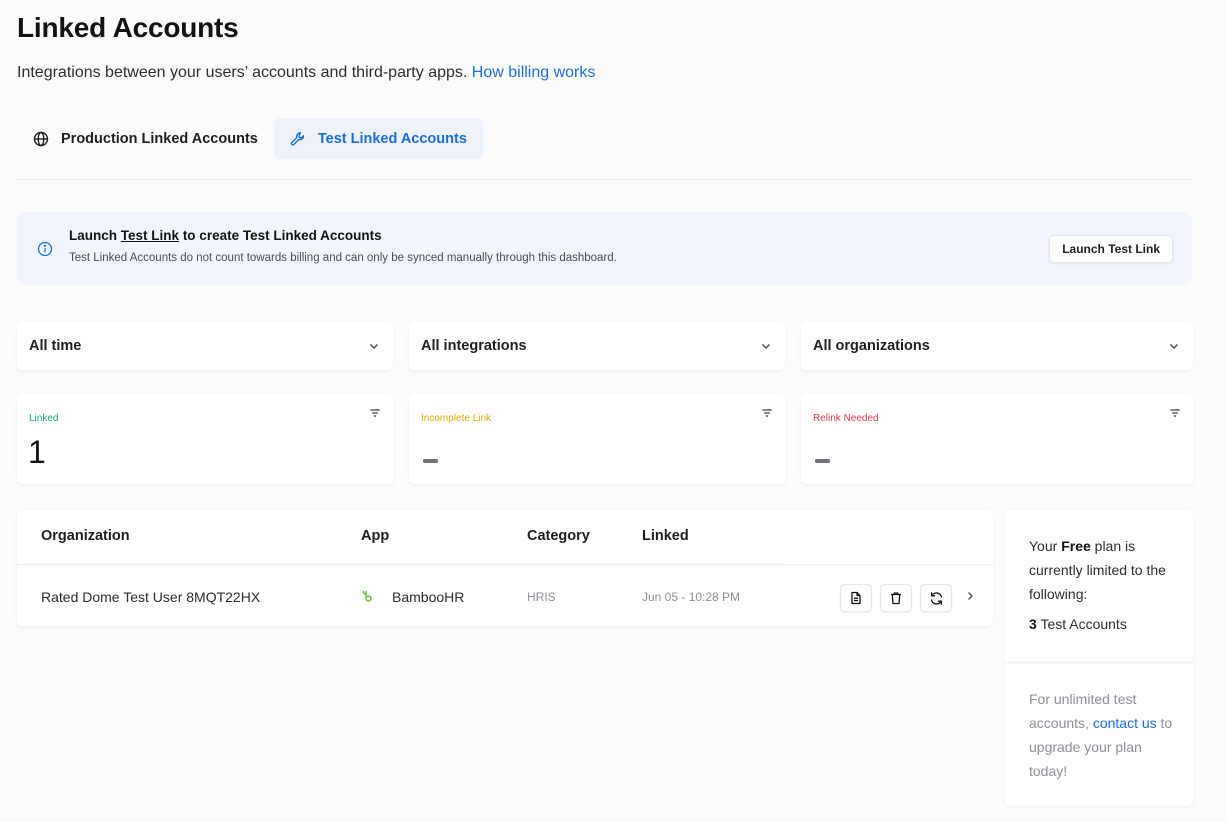 Image resolution: width=1227 pixels, height=822 pixels. I want to click on plan-divider, so click(1099, 662).